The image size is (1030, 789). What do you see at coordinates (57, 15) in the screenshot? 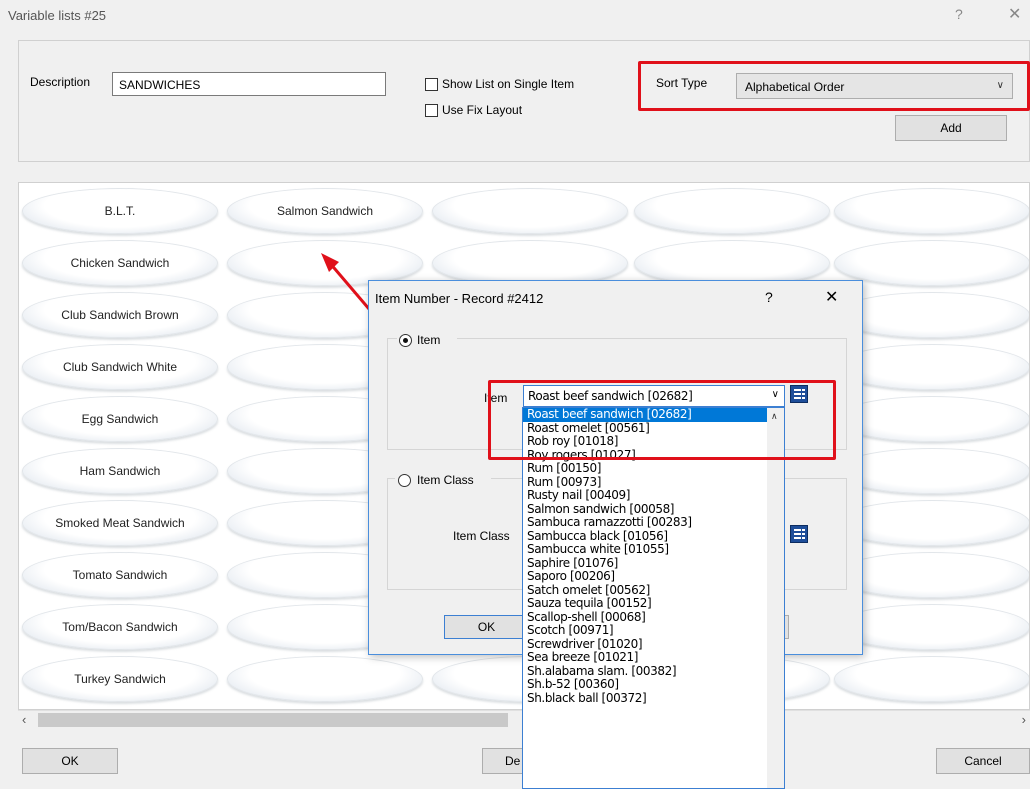
I see `window-title: Variable lists #25` at bounding box center [57, 15].